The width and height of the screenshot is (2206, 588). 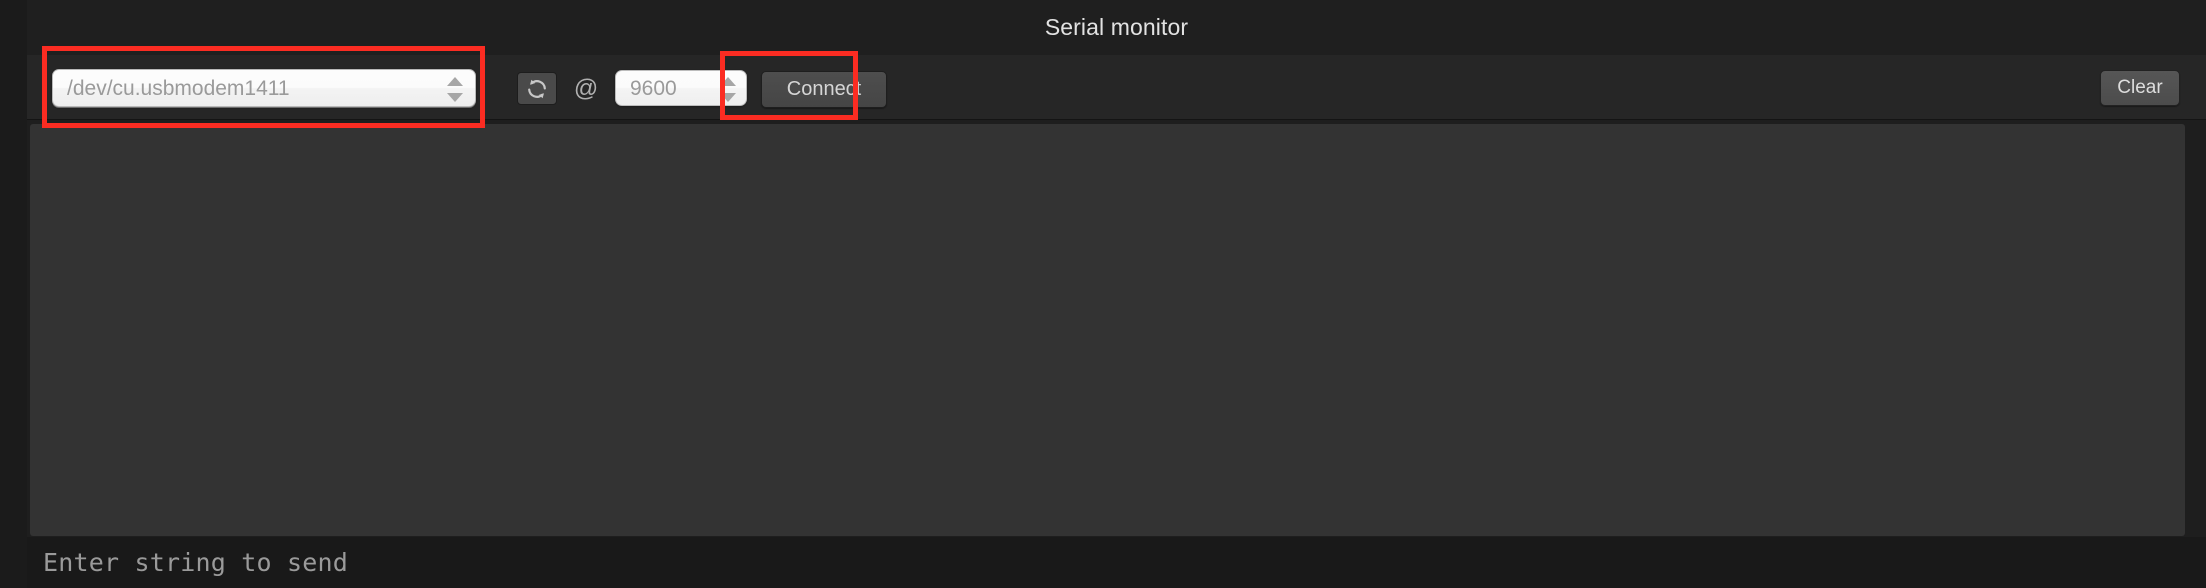 I want to click on refresh-icon, so click(x=537, y=89).